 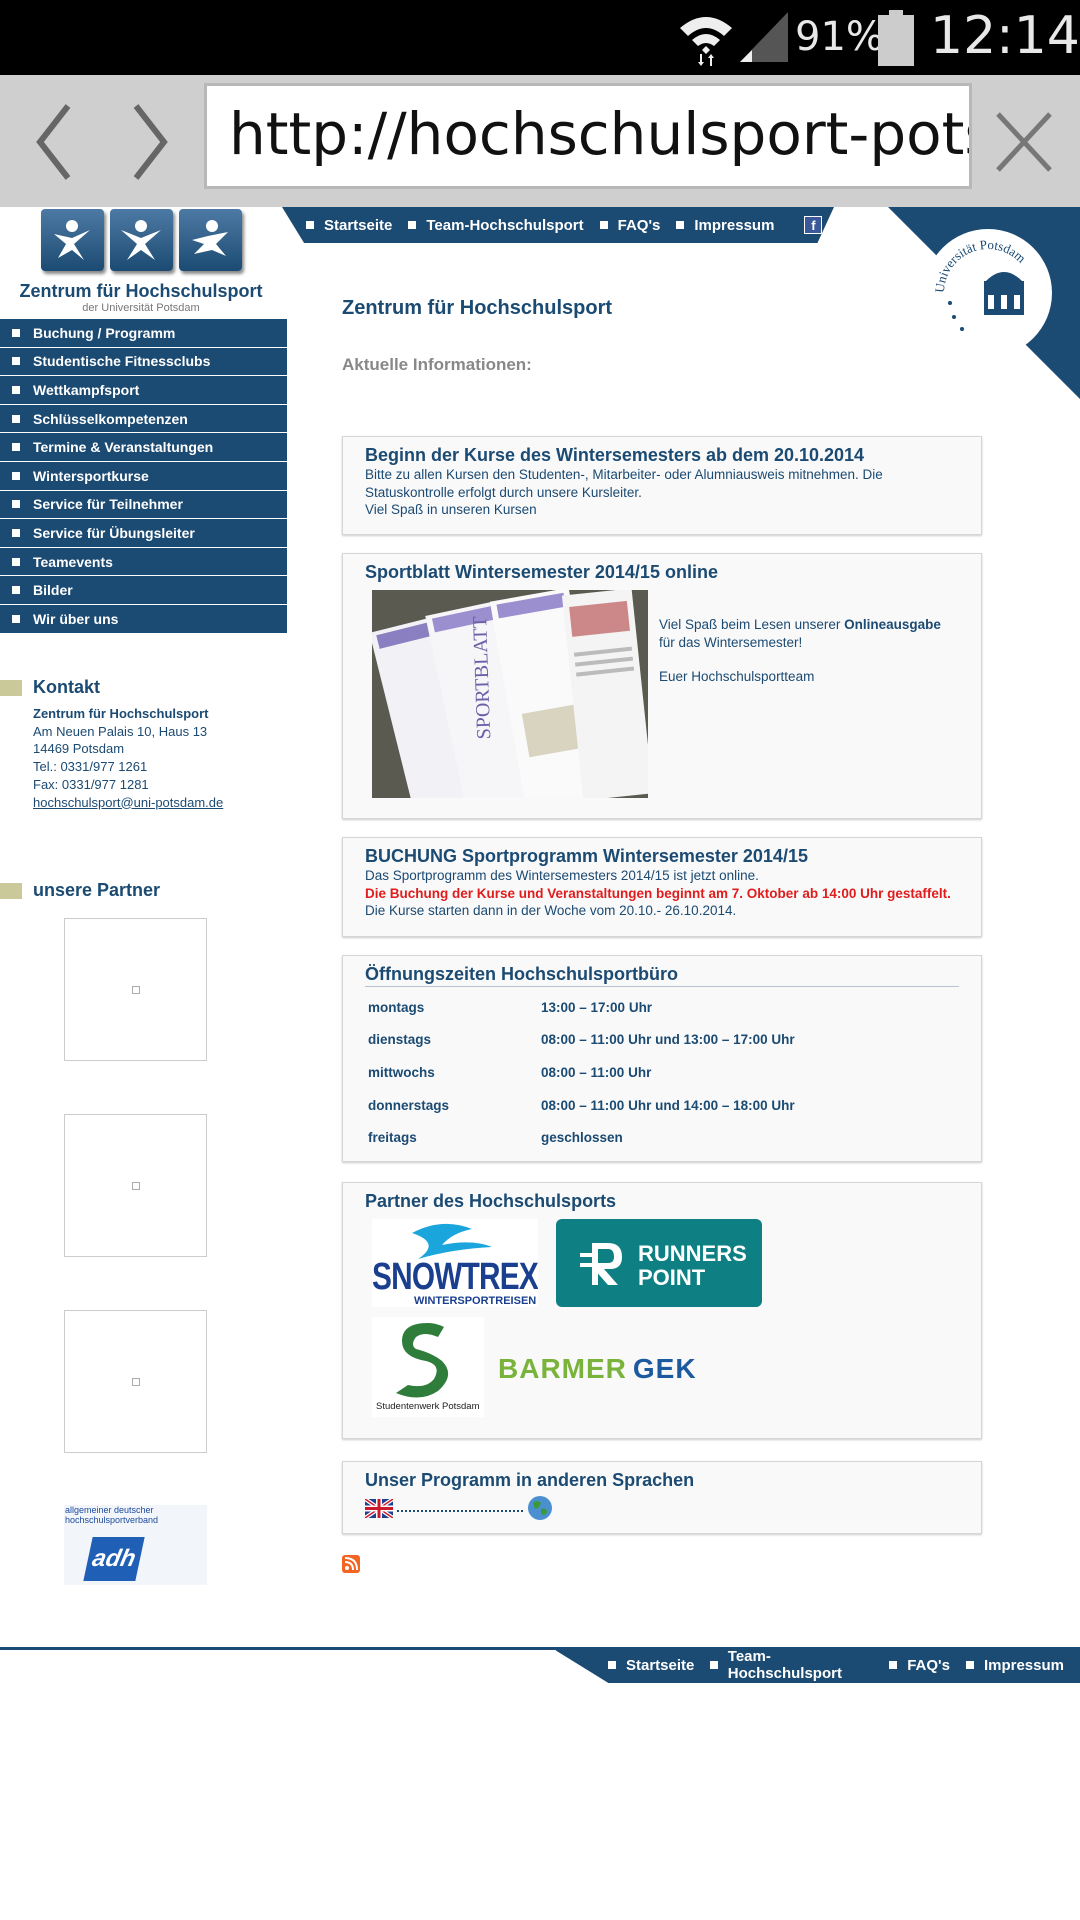 I want to click on side-nav-schluesselkompetenzen: Schlüsselkompetenzen, so click(x=143, y=419).